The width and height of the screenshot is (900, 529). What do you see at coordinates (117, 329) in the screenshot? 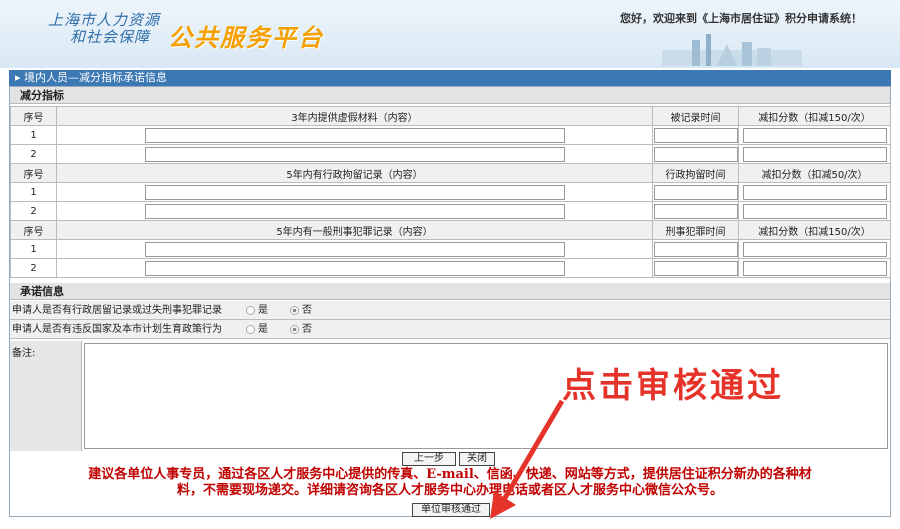
I see `promise-q2: 申请人是否有违反国家及本市计划生育政策行为` at bounding box center [117, 329].